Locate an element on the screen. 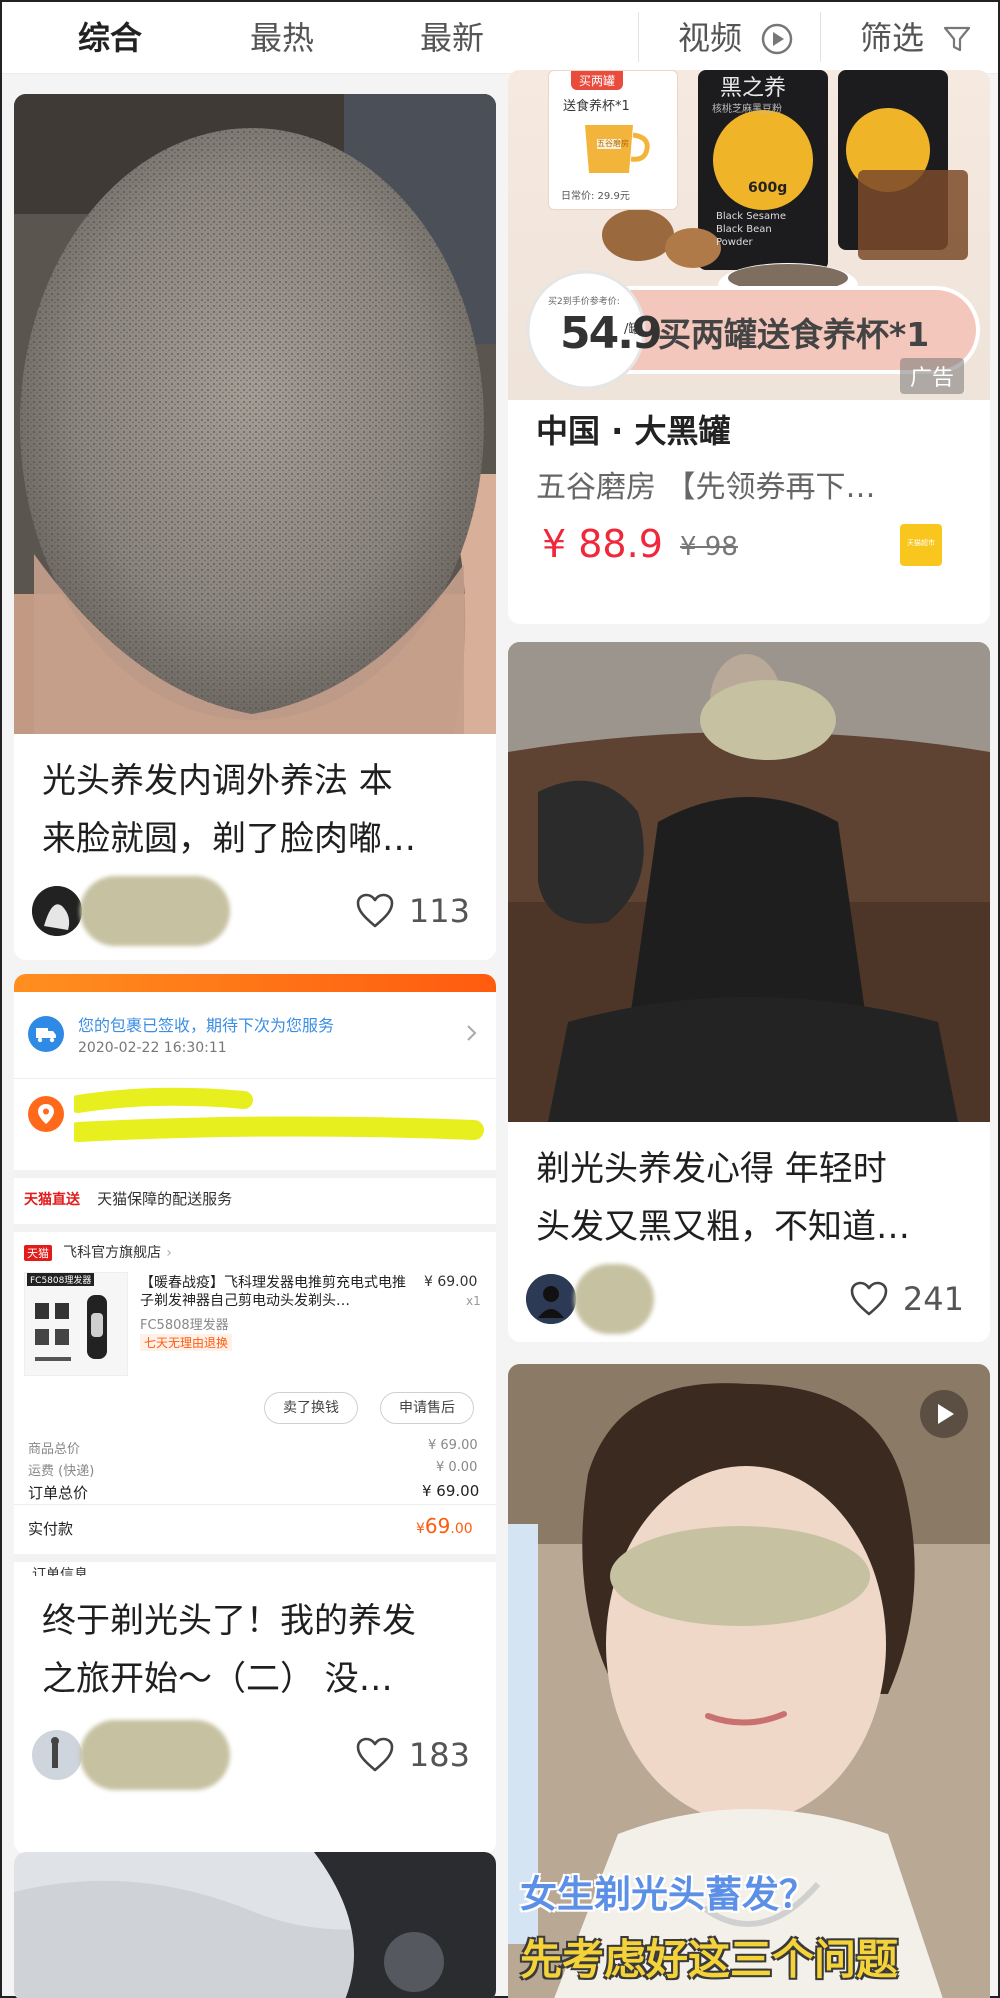  product-promise: 七天无理由退换 is located at coordinates (186, 1342).